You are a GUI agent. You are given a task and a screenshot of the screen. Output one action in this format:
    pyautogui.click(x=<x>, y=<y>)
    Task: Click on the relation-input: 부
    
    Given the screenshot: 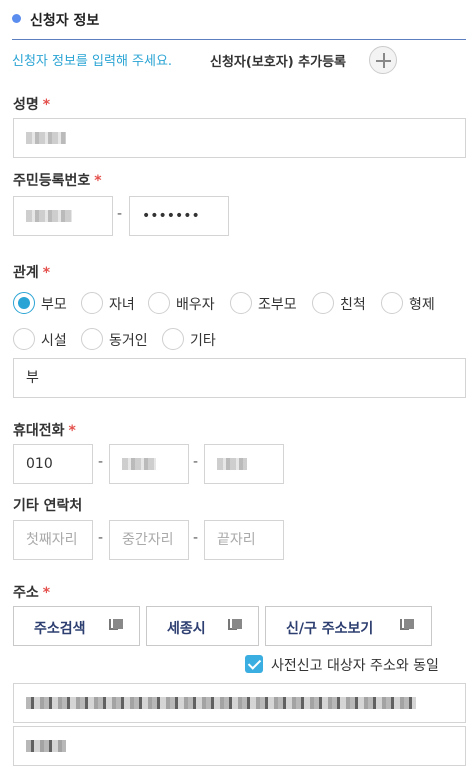 What is the action you would take?
    pyautogui.click(x=239, y=378)
    